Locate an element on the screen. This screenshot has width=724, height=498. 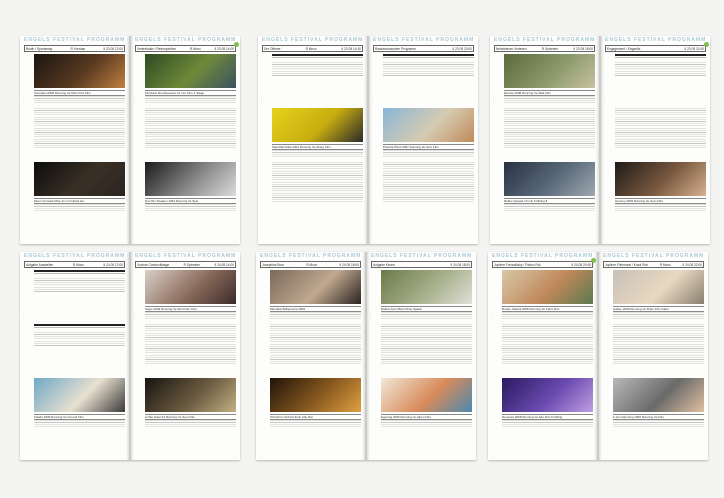
header-left: Vuchan Contructiktage is located at coordinates (153, 264).